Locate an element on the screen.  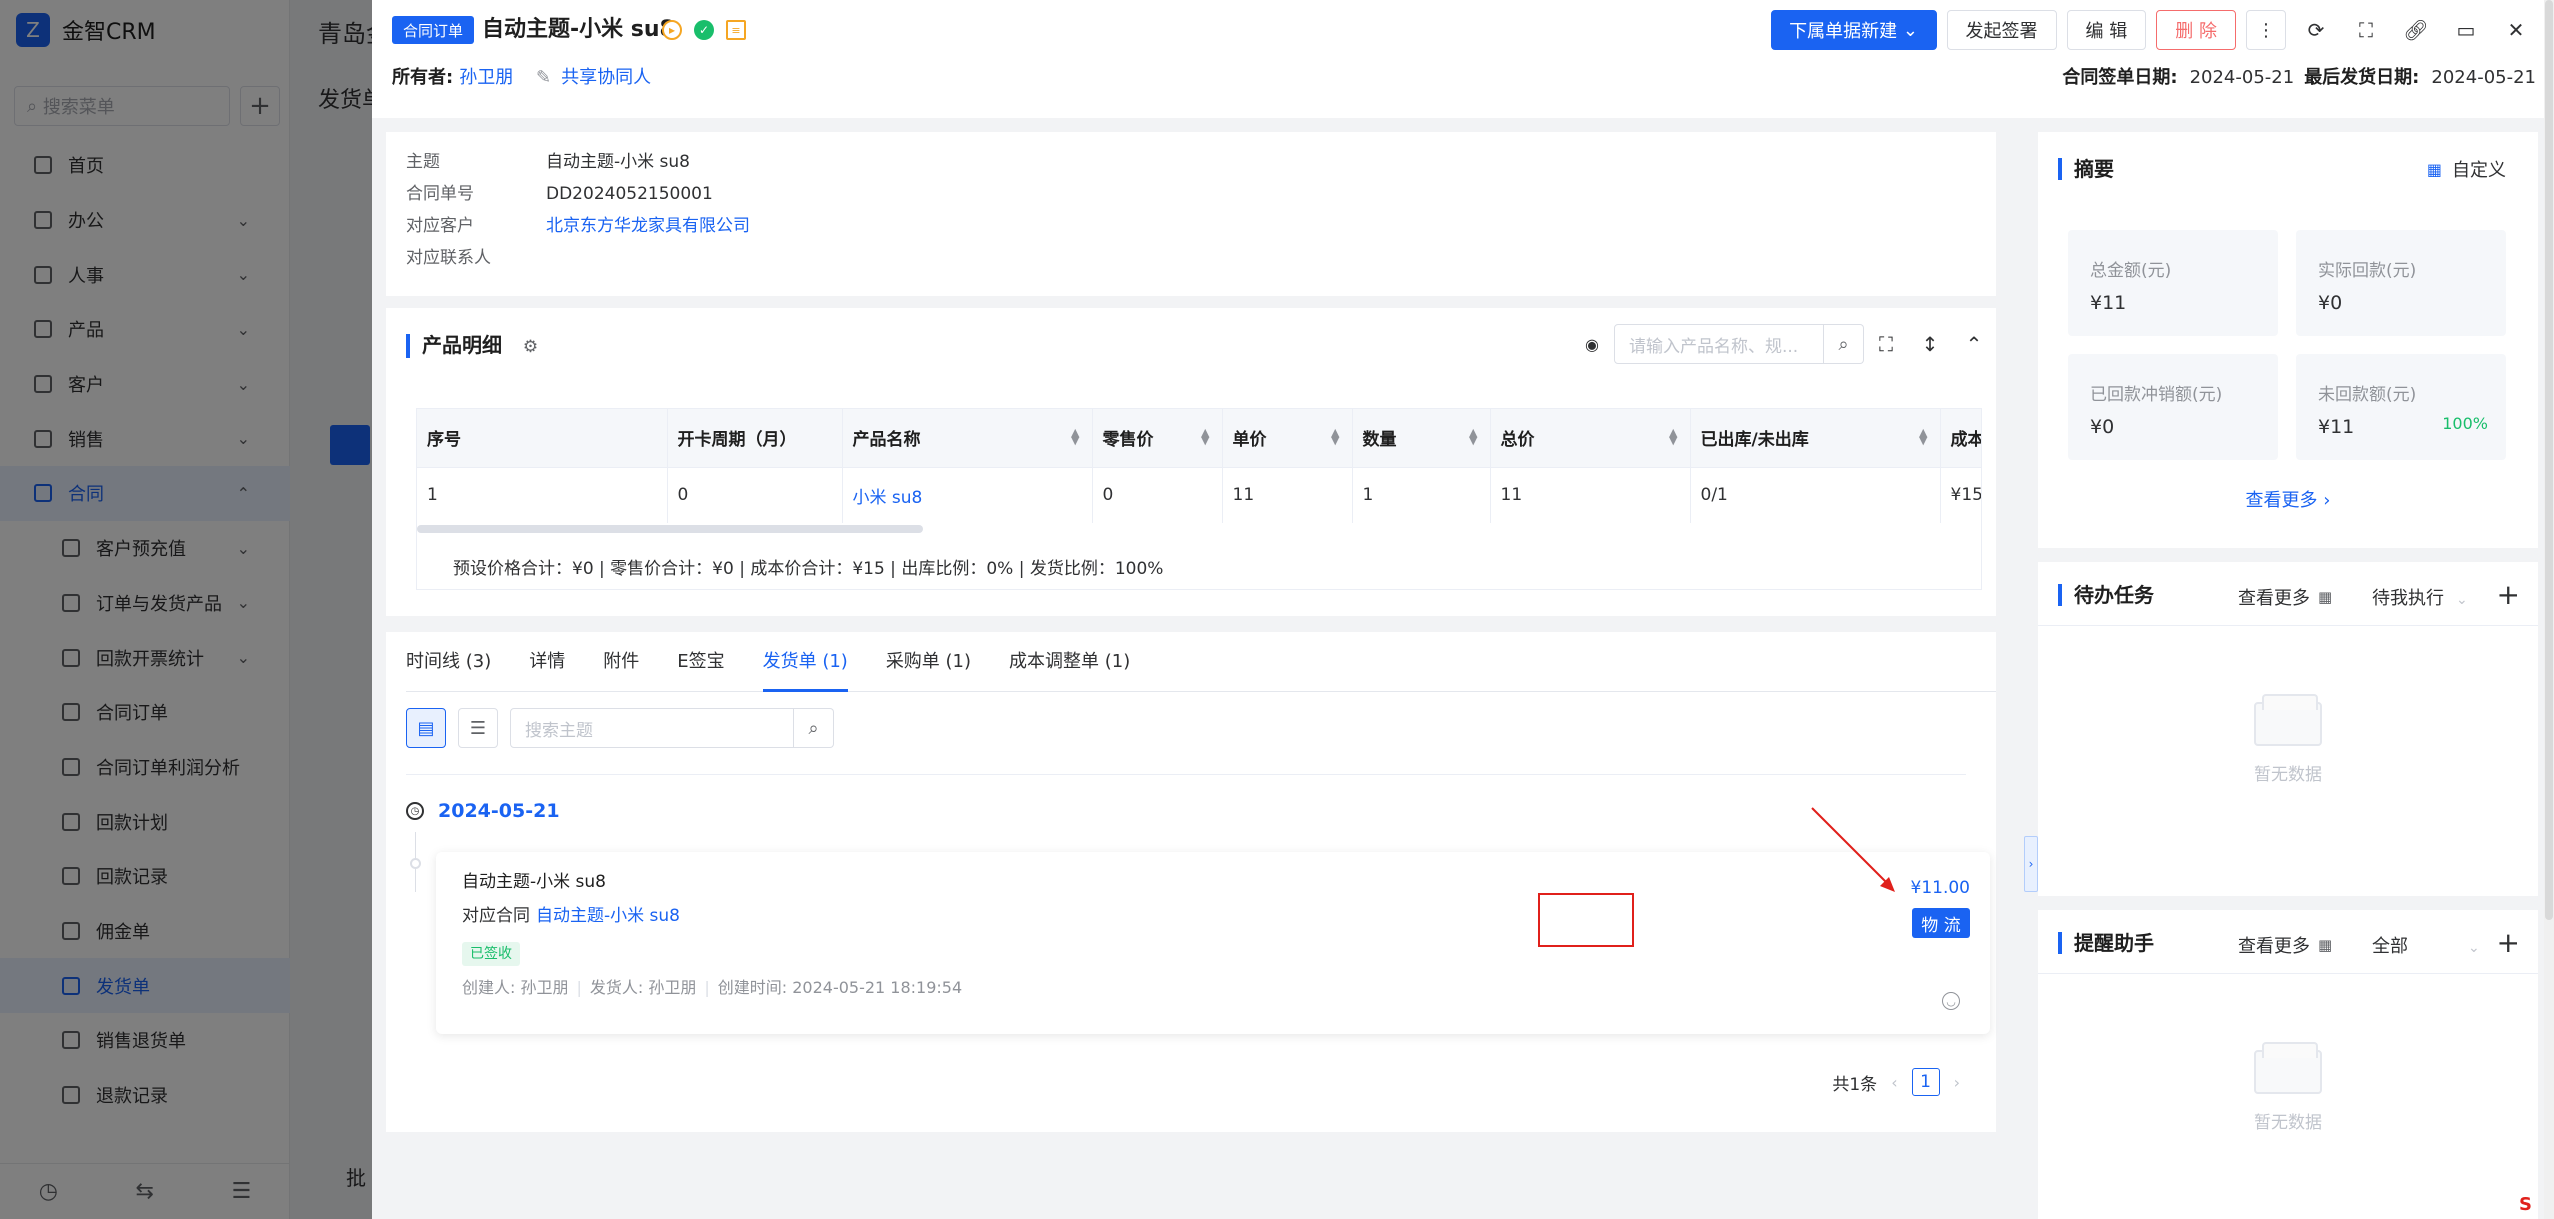
column-header: 数量 ▲ ▼ is located at coordinates (1421, 438).